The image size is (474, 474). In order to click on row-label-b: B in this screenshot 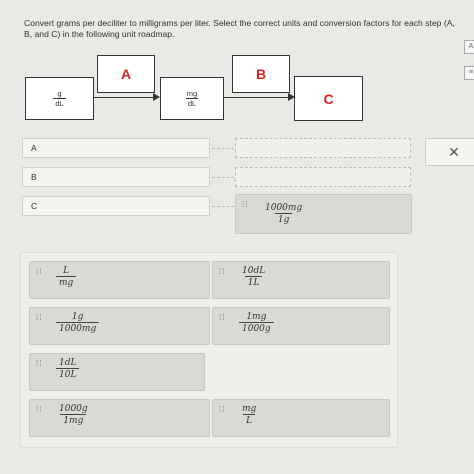, I will do `click(116, 177)`.